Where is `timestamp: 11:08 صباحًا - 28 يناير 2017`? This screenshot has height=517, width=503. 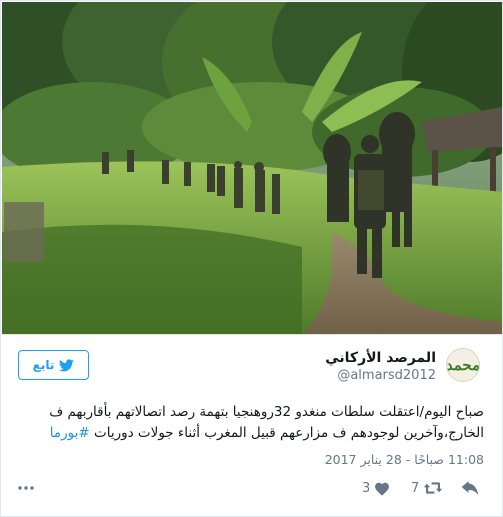
timestamp: 11:08 صباحًا - 28 يناير 2017 is located at coordinates (404, 459).